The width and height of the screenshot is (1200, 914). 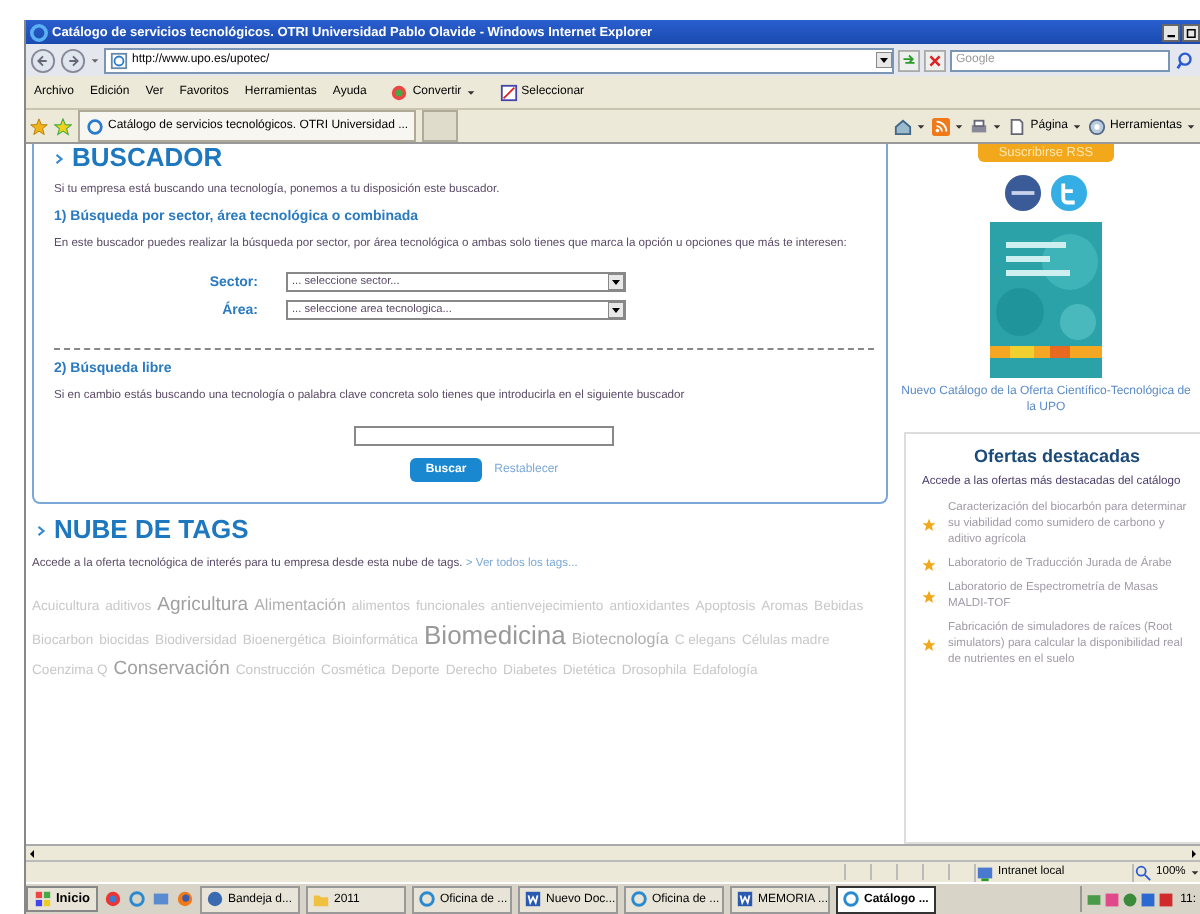 What do you see at coordinates (935, 60) in the screenshot?
I see `stop-icon` at bounding box center [935, 60].